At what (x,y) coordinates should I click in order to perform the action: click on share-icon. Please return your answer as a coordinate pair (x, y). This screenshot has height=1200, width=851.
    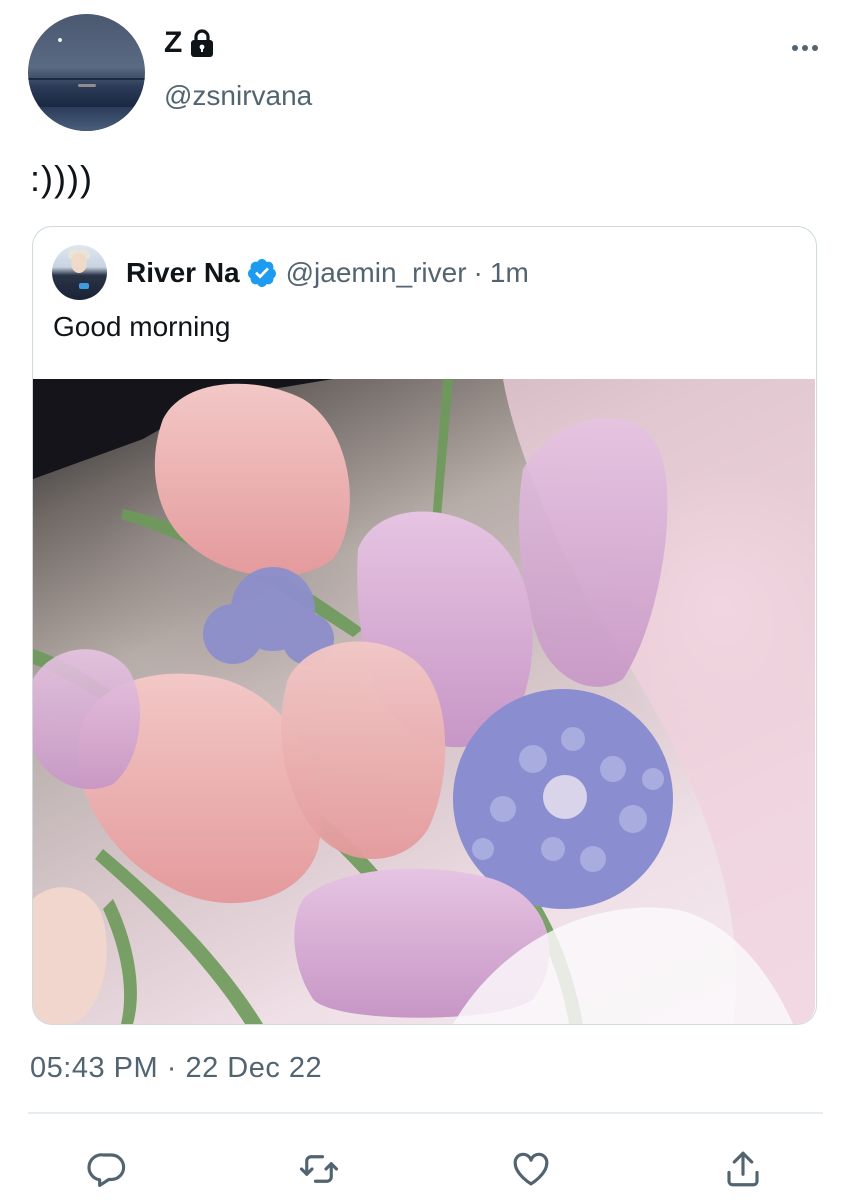
    Looking at the image, I should click on (743, 1169).